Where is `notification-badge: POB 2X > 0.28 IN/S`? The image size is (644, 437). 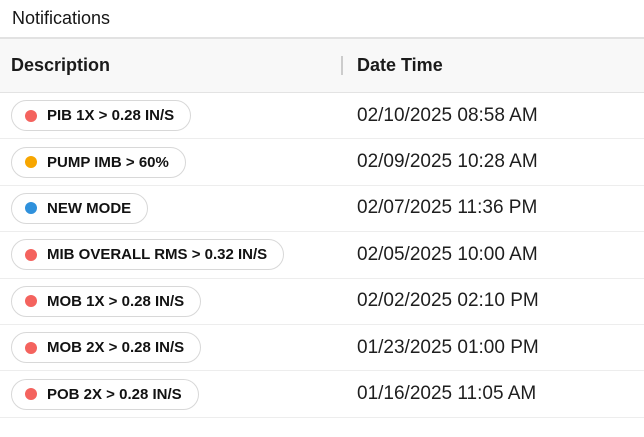
notification-badge: POB 2X > 0.28 IN/S is located at coordinates (105, 394).